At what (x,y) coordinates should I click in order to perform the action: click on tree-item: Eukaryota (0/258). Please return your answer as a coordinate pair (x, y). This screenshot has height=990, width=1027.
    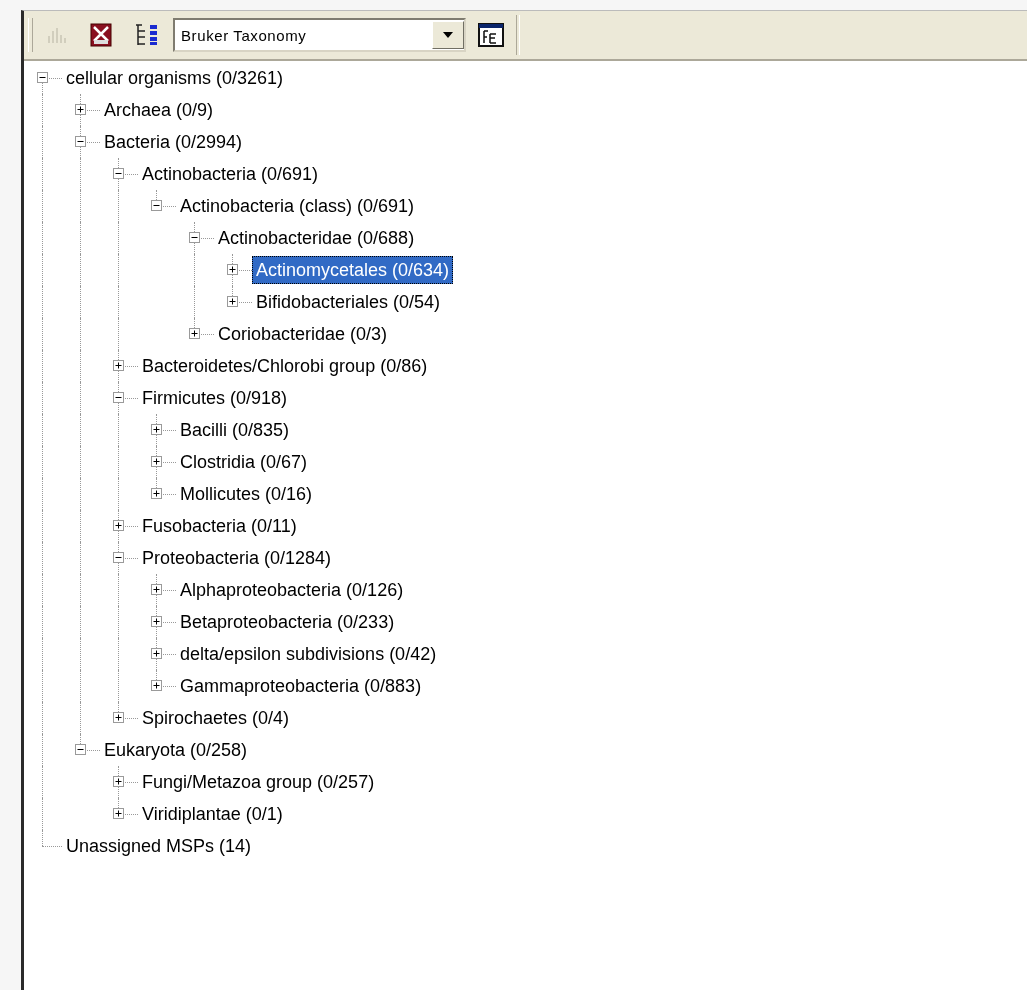
    Looking at the image, I should click on (176, 750).